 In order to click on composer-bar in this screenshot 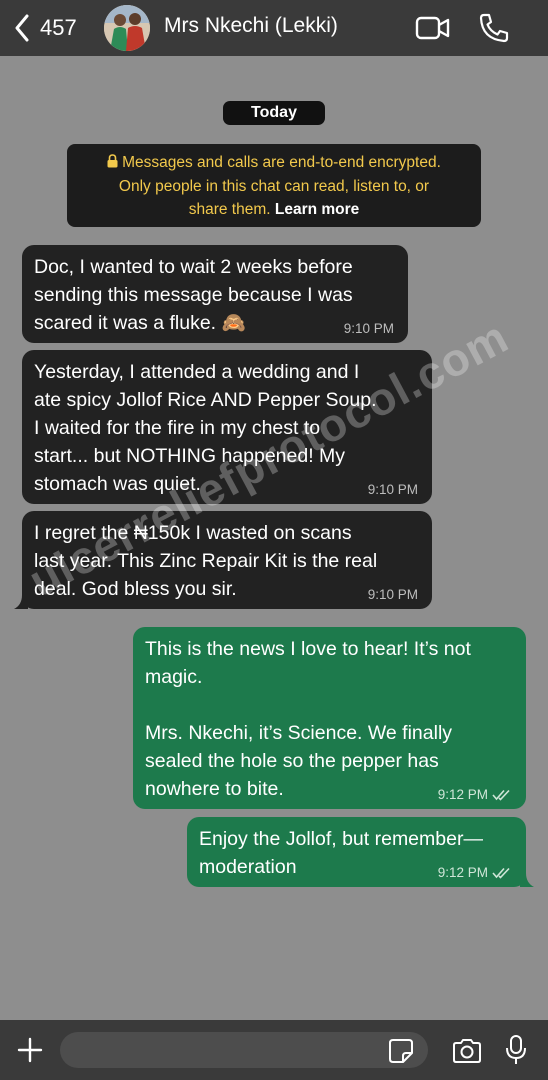, I will do `click(274, 1050)`.